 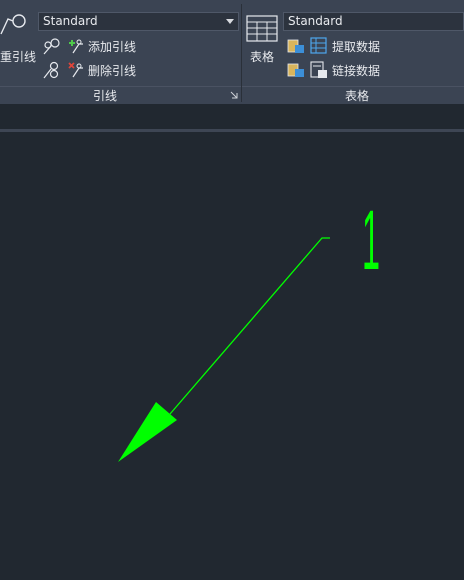 I want to click on table-icon, so click(x=262, y=29).